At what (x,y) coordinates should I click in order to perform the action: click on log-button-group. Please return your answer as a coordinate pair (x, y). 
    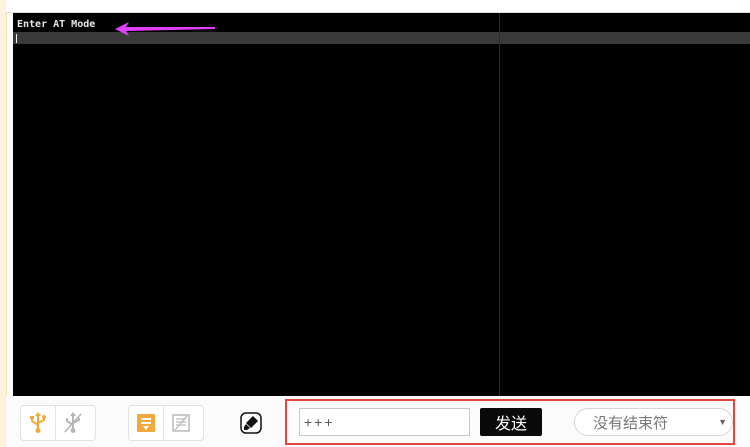
    Looking at the image, I should click on (166, 423).